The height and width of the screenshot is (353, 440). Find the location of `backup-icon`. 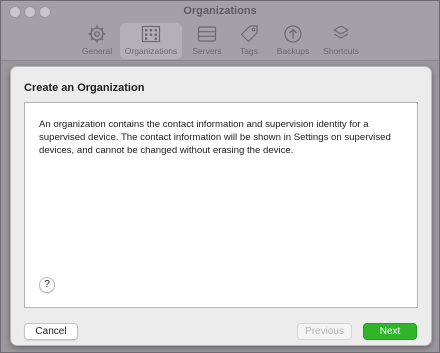

backup-icon is located at coordinates (293, 34).